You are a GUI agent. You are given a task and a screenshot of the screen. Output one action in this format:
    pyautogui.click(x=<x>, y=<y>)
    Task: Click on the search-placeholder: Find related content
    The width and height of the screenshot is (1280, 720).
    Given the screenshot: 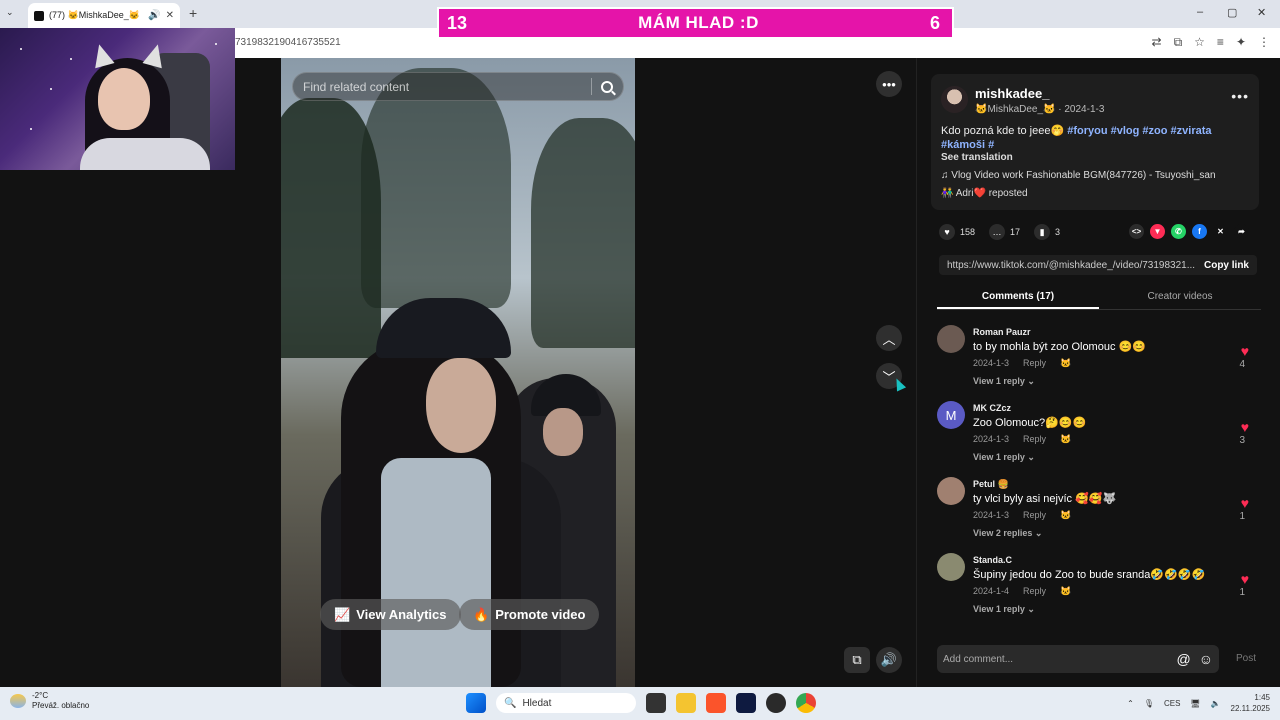 What is the action you would take?
    pyautogui.click(x=356, y=86)
    